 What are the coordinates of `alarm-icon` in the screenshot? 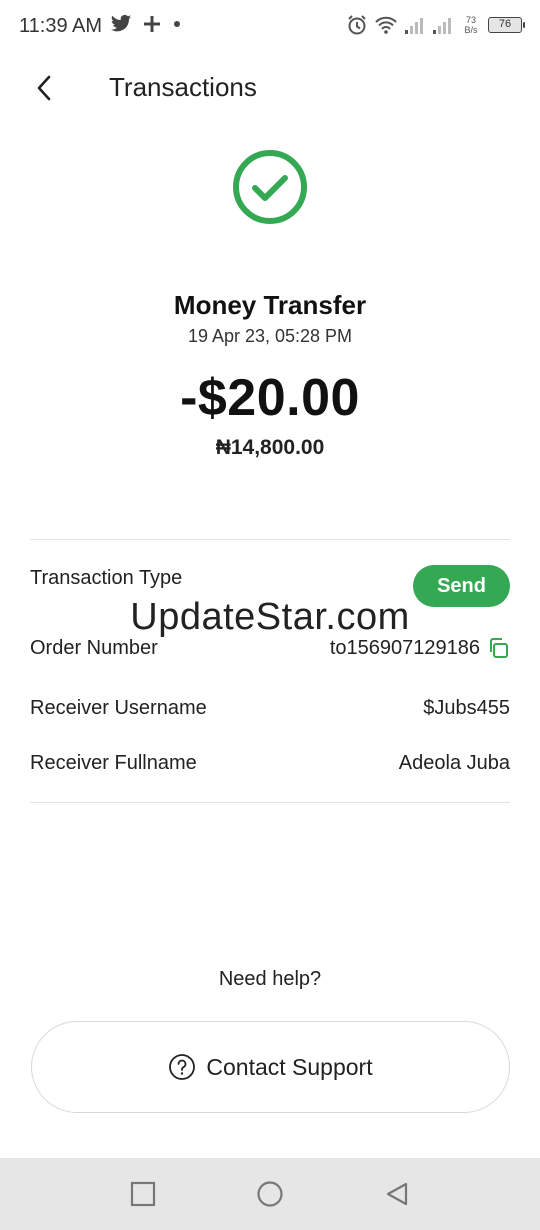 It's located at (357, 25).